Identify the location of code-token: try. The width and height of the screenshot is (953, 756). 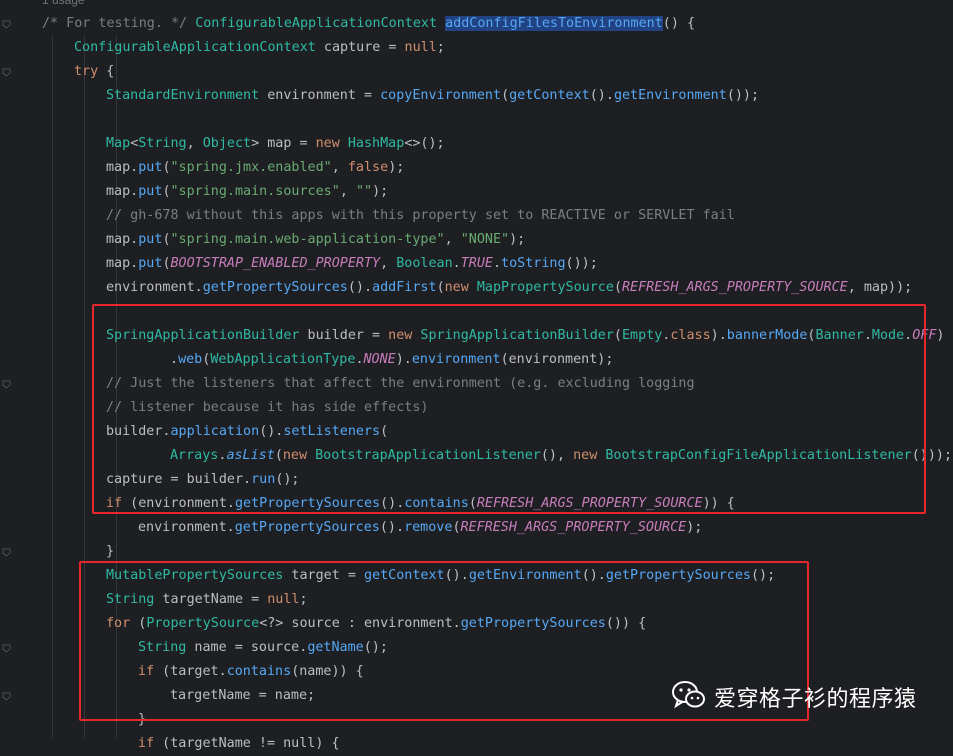
(86, 71).